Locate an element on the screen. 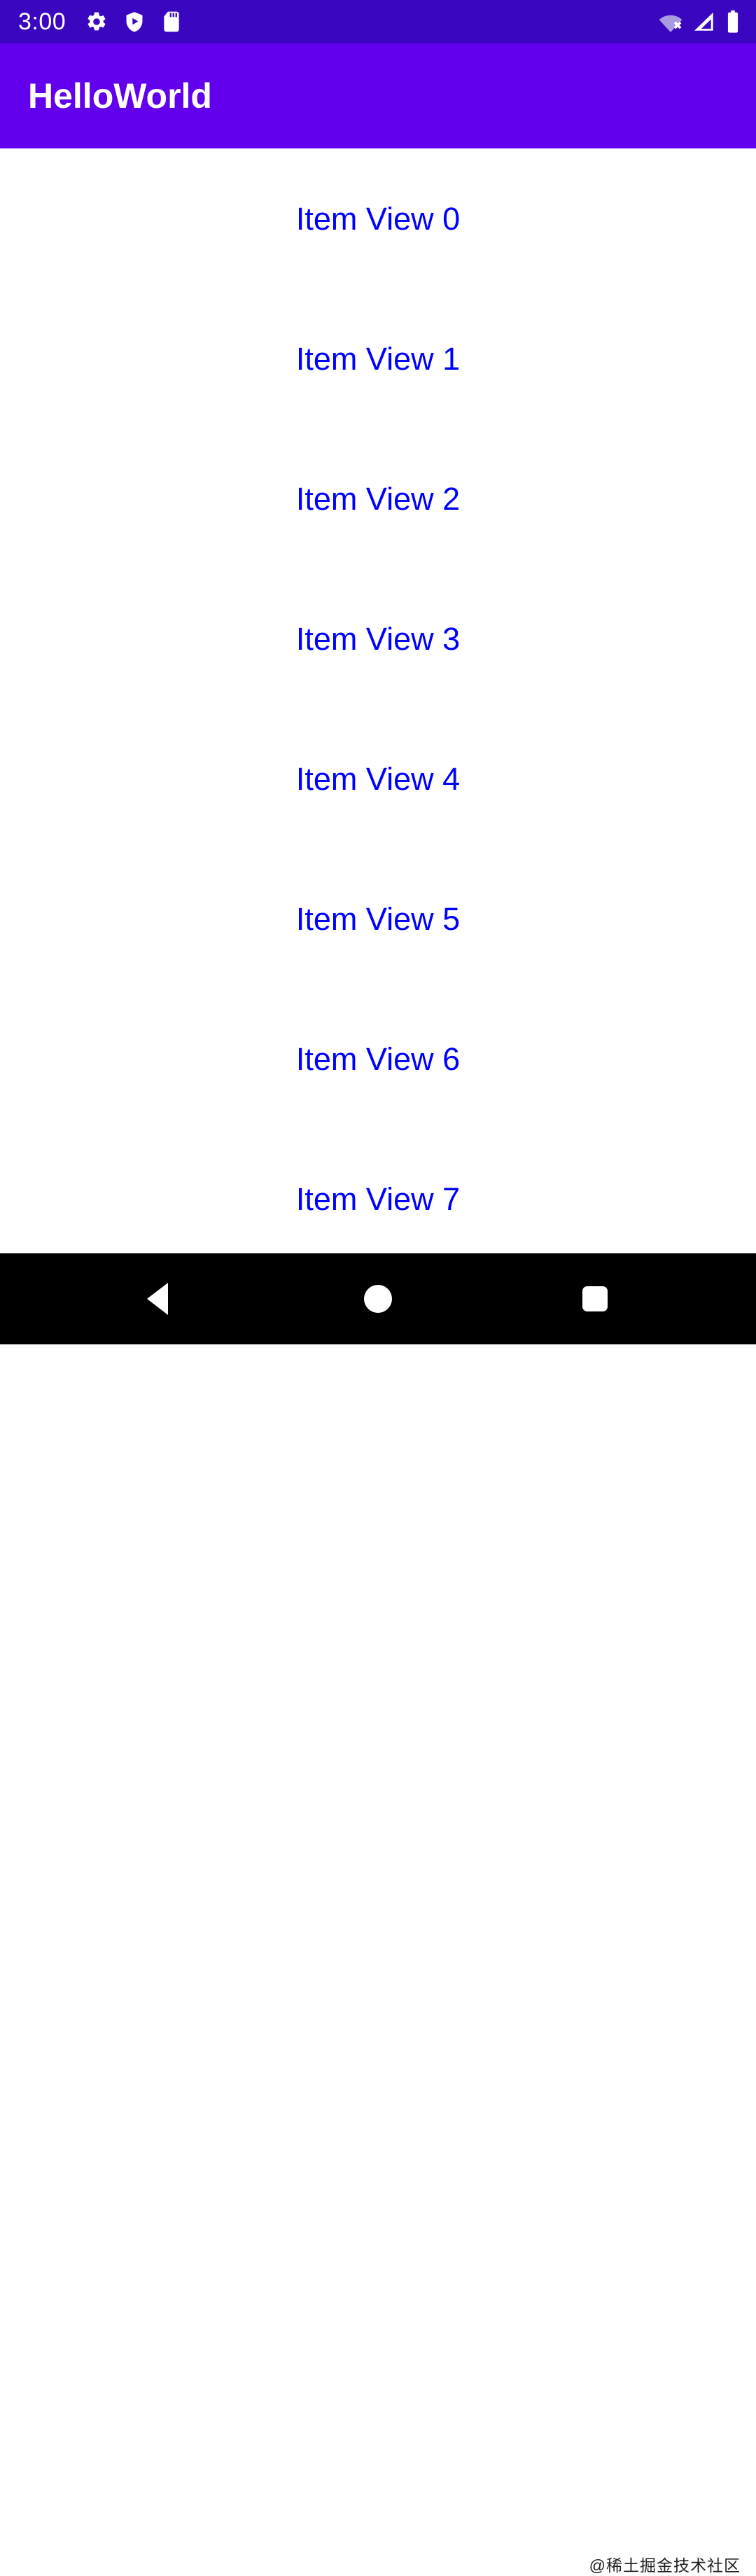 This screenshot has width=756, height=2576. recents-button is located at coordinates (595, 1298).